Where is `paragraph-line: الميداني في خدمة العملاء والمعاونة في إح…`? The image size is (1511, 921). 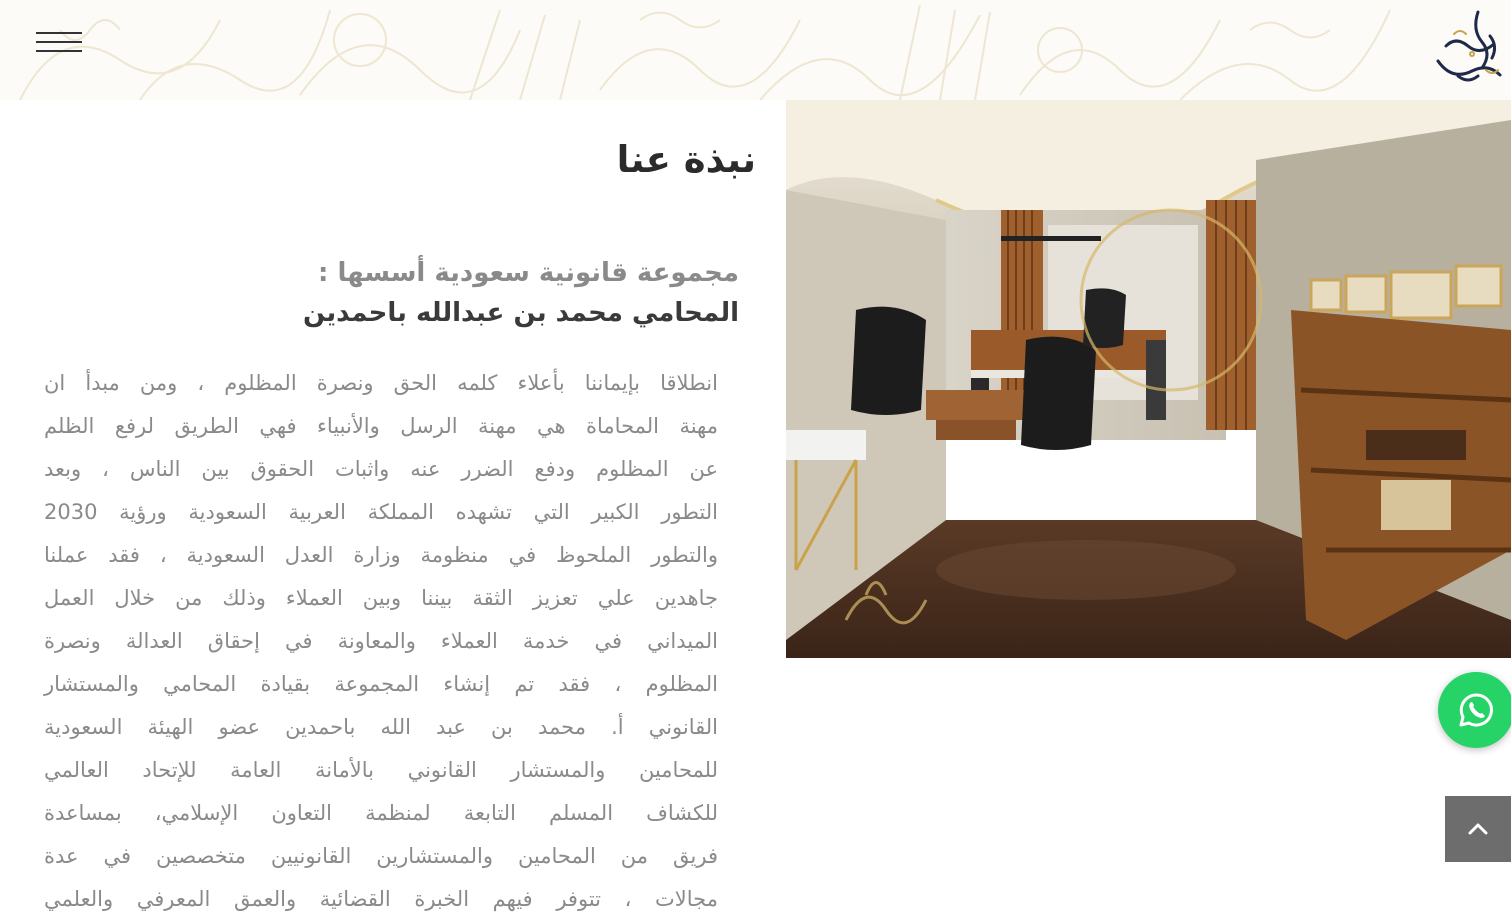
paragraph-line: الميداني في خدمة العملاء والمعاونة في إح… is located at coordinates (381, 641).